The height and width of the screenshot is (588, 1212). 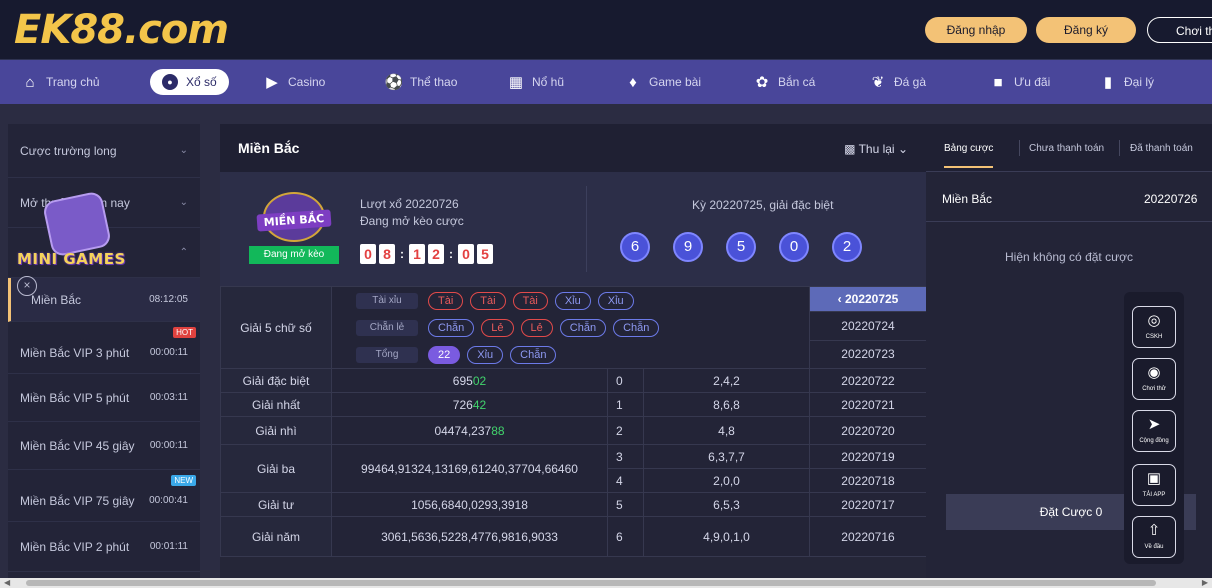 I want to click on sidebar-item-vip-2: Miền Bắc VIP 2 phút 00:01:11, so click(x=104, y=547).